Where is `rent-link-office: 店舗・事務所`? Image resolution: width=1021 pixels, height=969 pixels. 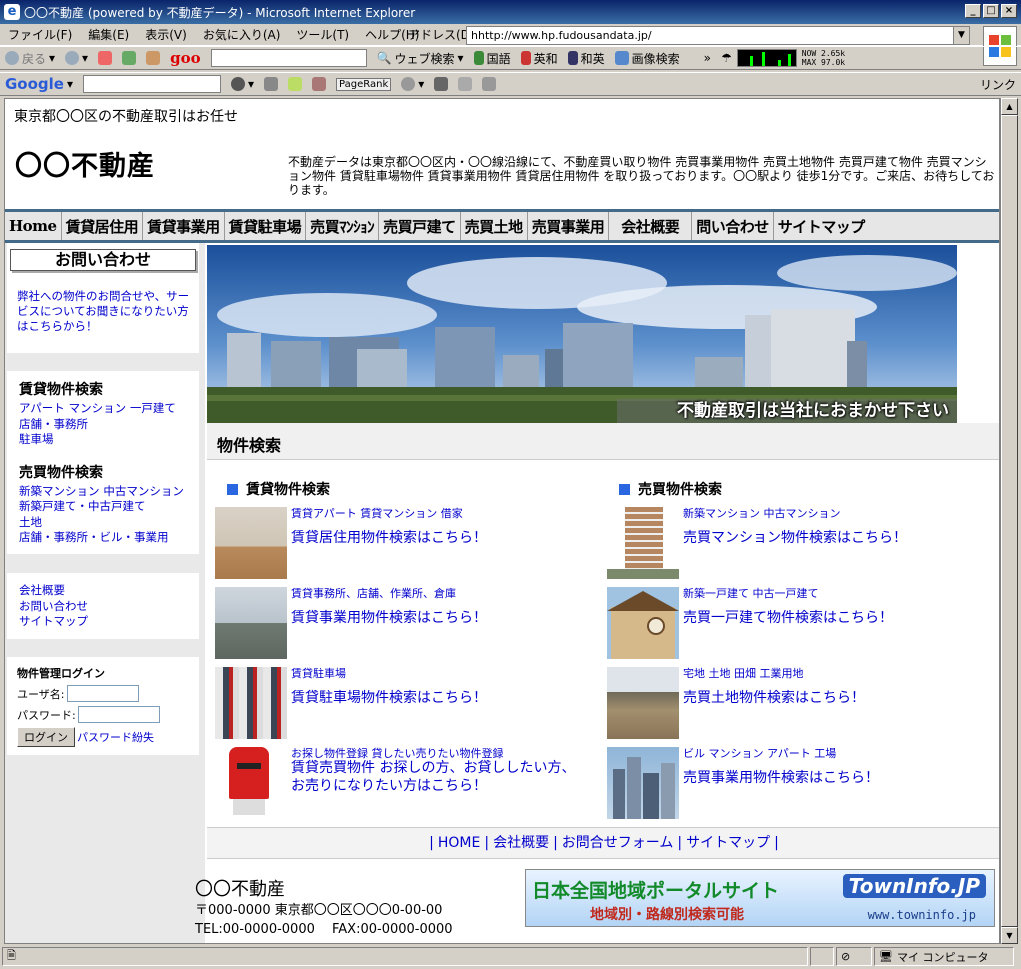
rent-link-office: 店舗・事務所 is located at coordinates (53, 424).